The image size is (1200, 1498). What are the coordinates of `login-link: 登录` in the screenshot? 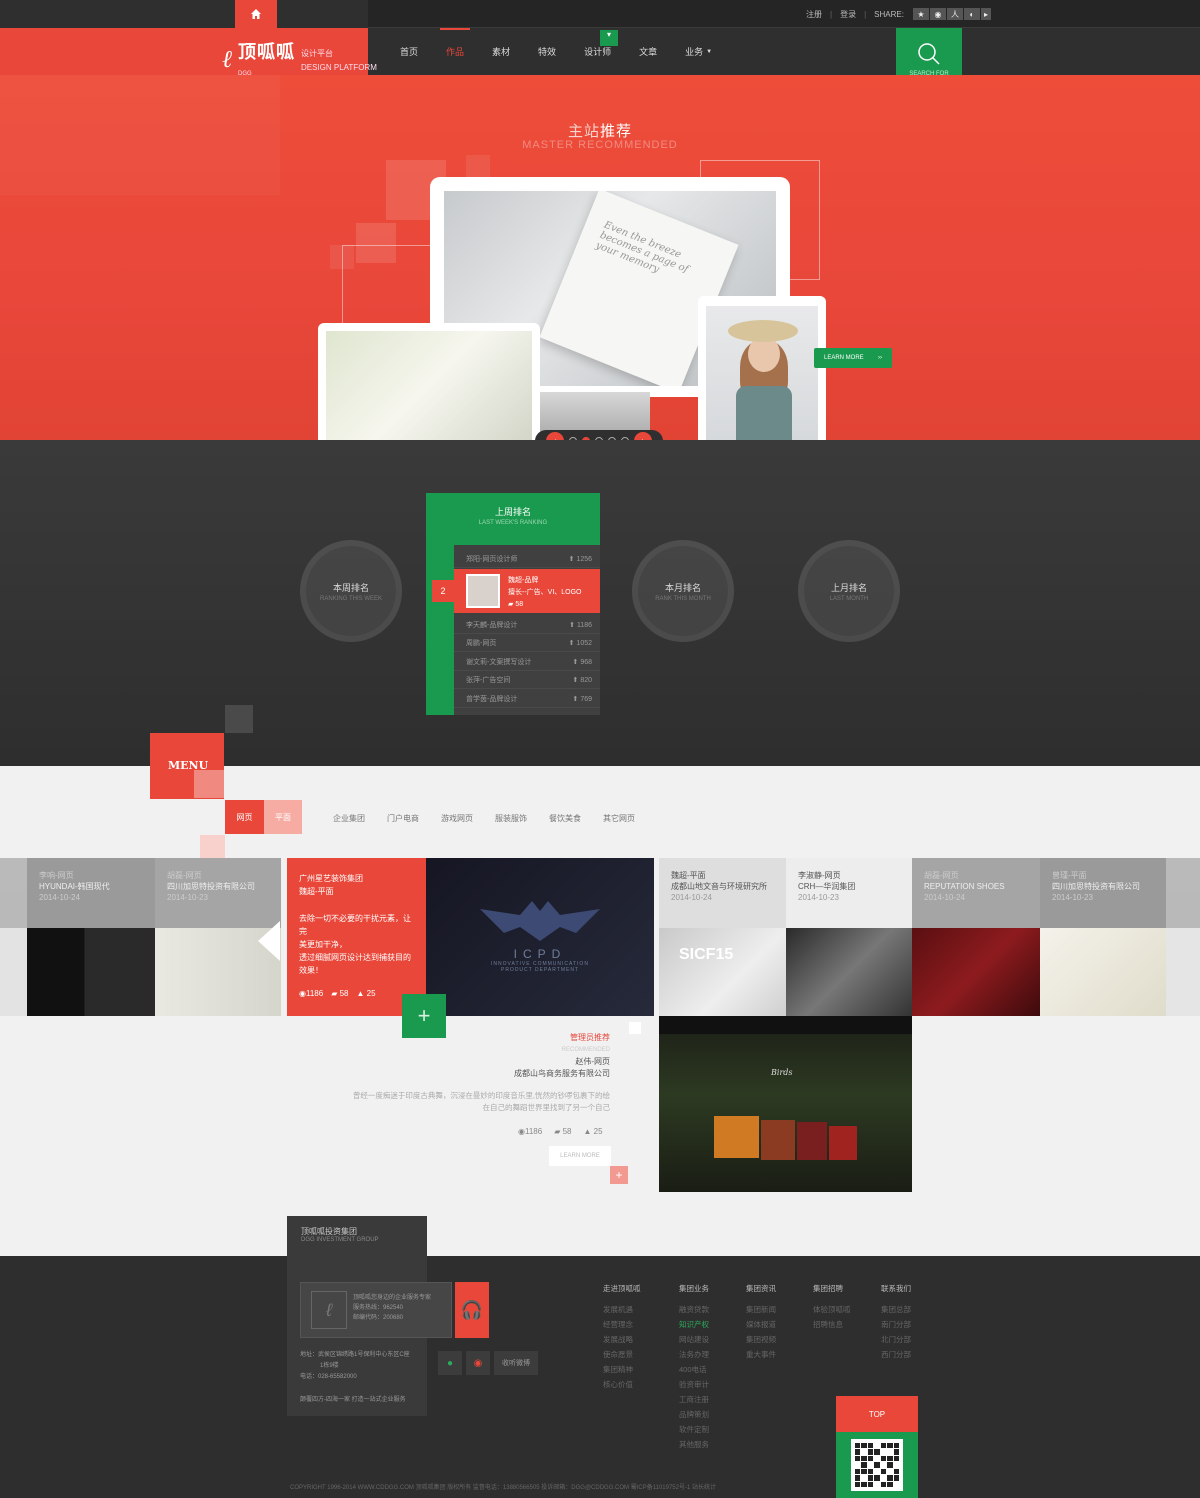 It's located at (848, 14).